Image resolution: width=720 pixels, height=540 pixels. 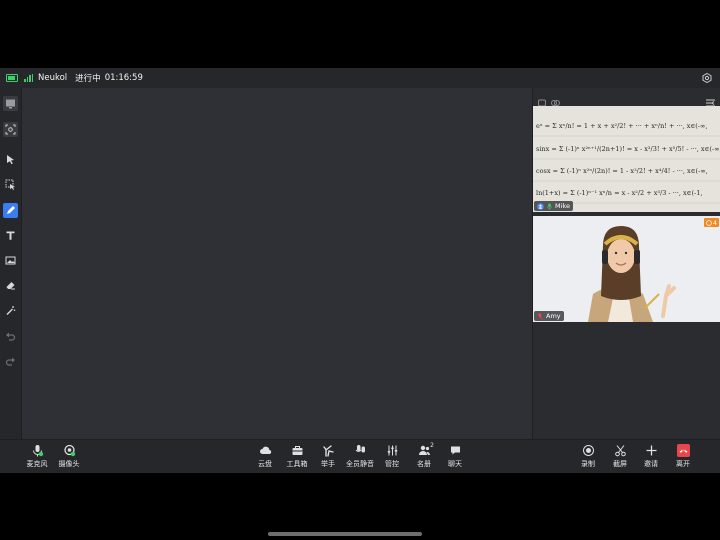 What do you see at coordinates (265, 464) in the screenshot?
I see `cloud-drive-label: 云盘` at bounding box center [265, 464].